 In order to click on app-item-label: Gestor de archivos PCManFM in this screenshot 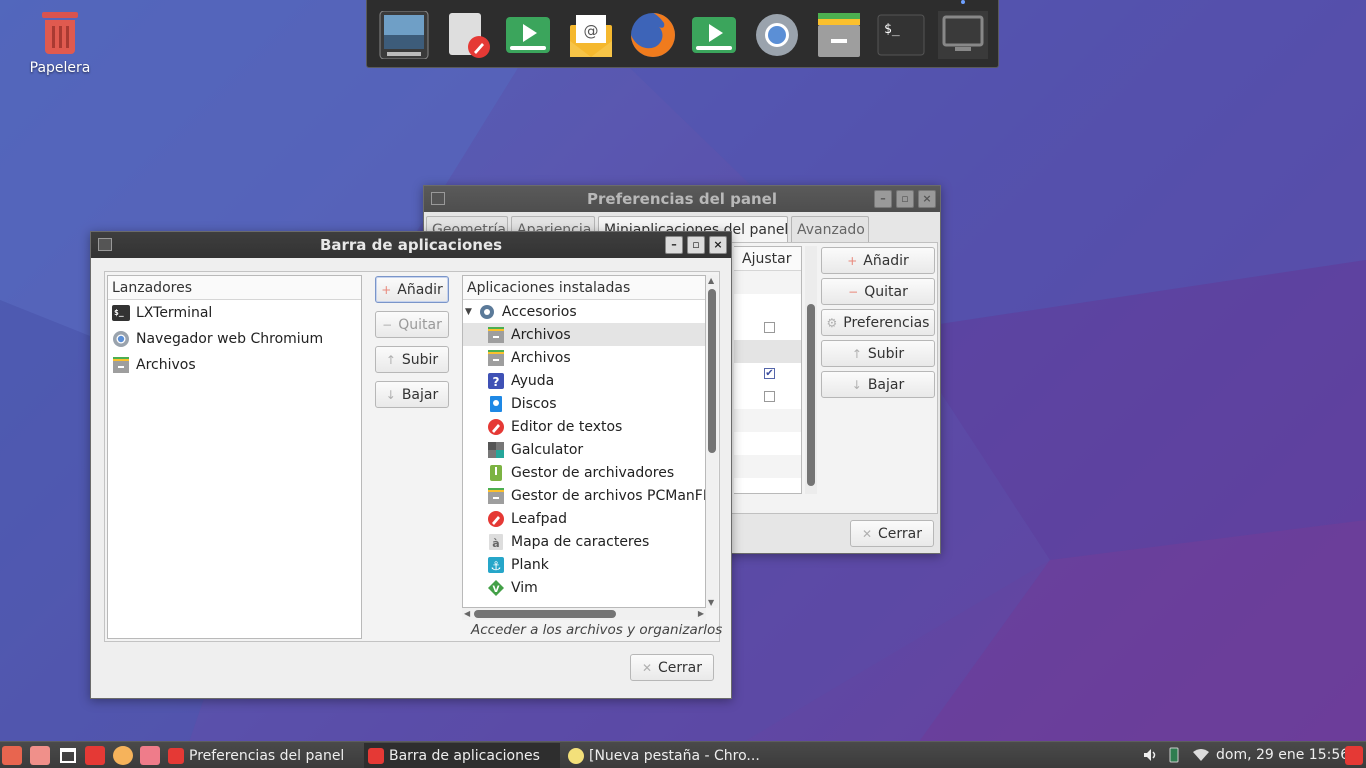, I will do `click(608, 495)`.